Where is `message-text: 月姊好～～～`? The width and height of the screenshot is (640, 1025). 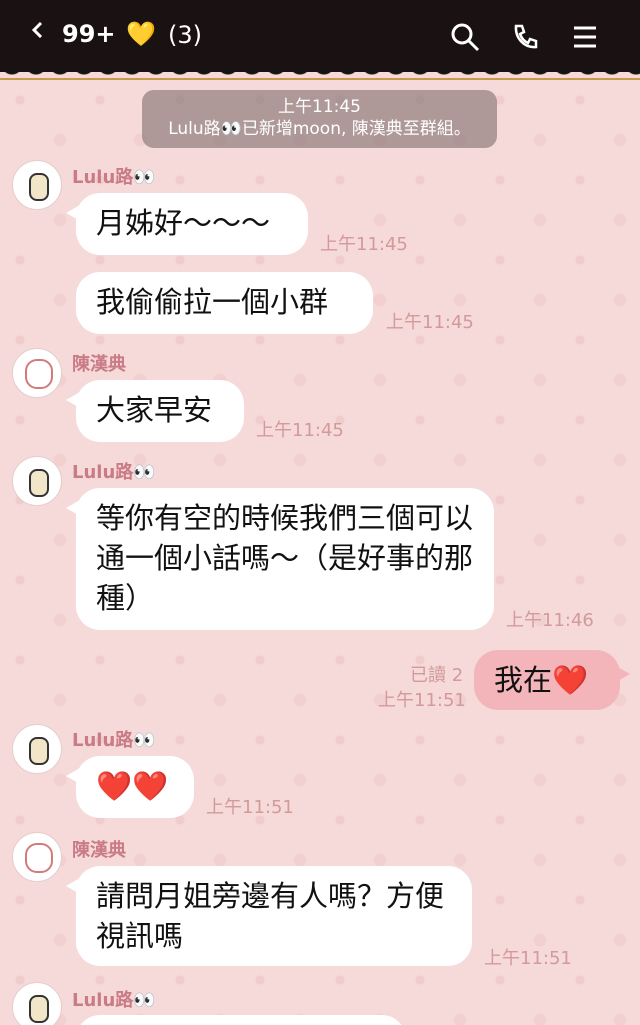
message-text: 月姊好～～～ is located at coordinates (183, 223).